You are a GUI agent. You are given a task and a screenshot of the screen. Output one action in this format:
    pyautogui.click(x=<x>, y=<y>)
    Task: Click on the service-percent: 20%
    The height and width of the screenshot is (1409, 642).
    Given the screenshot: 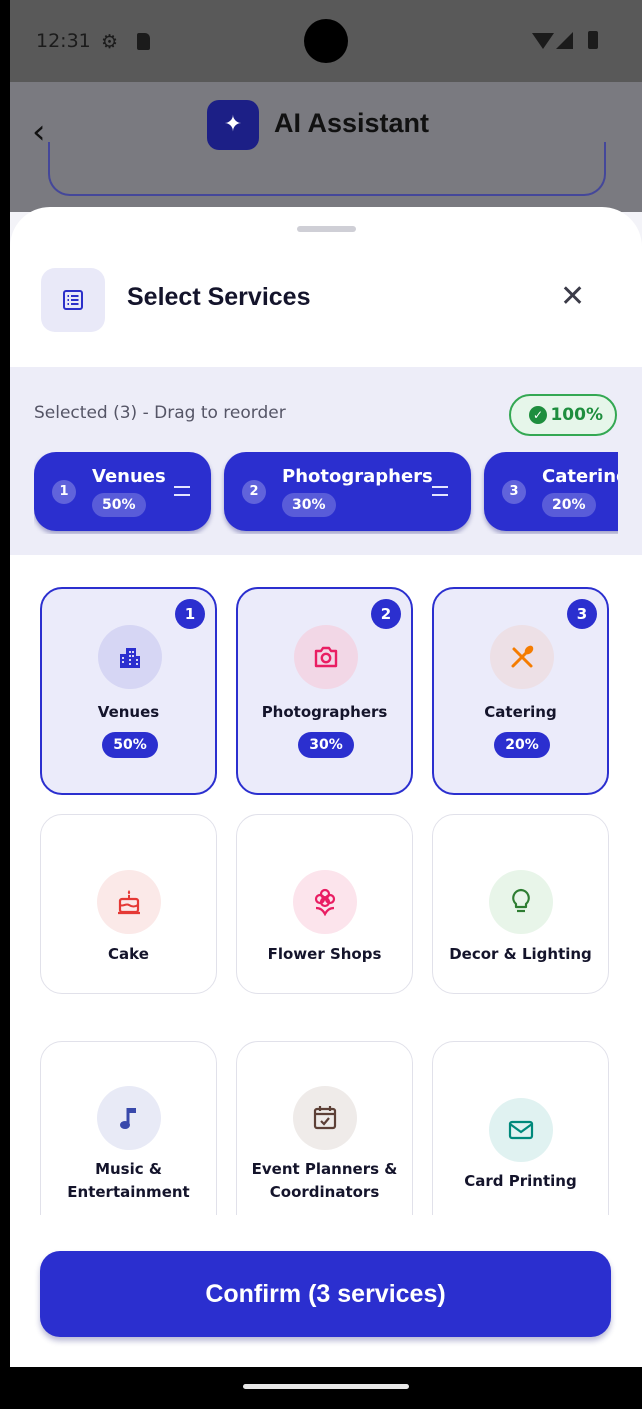 What is the action you would take?
    pyautogui.click(x=522, y=745)
    